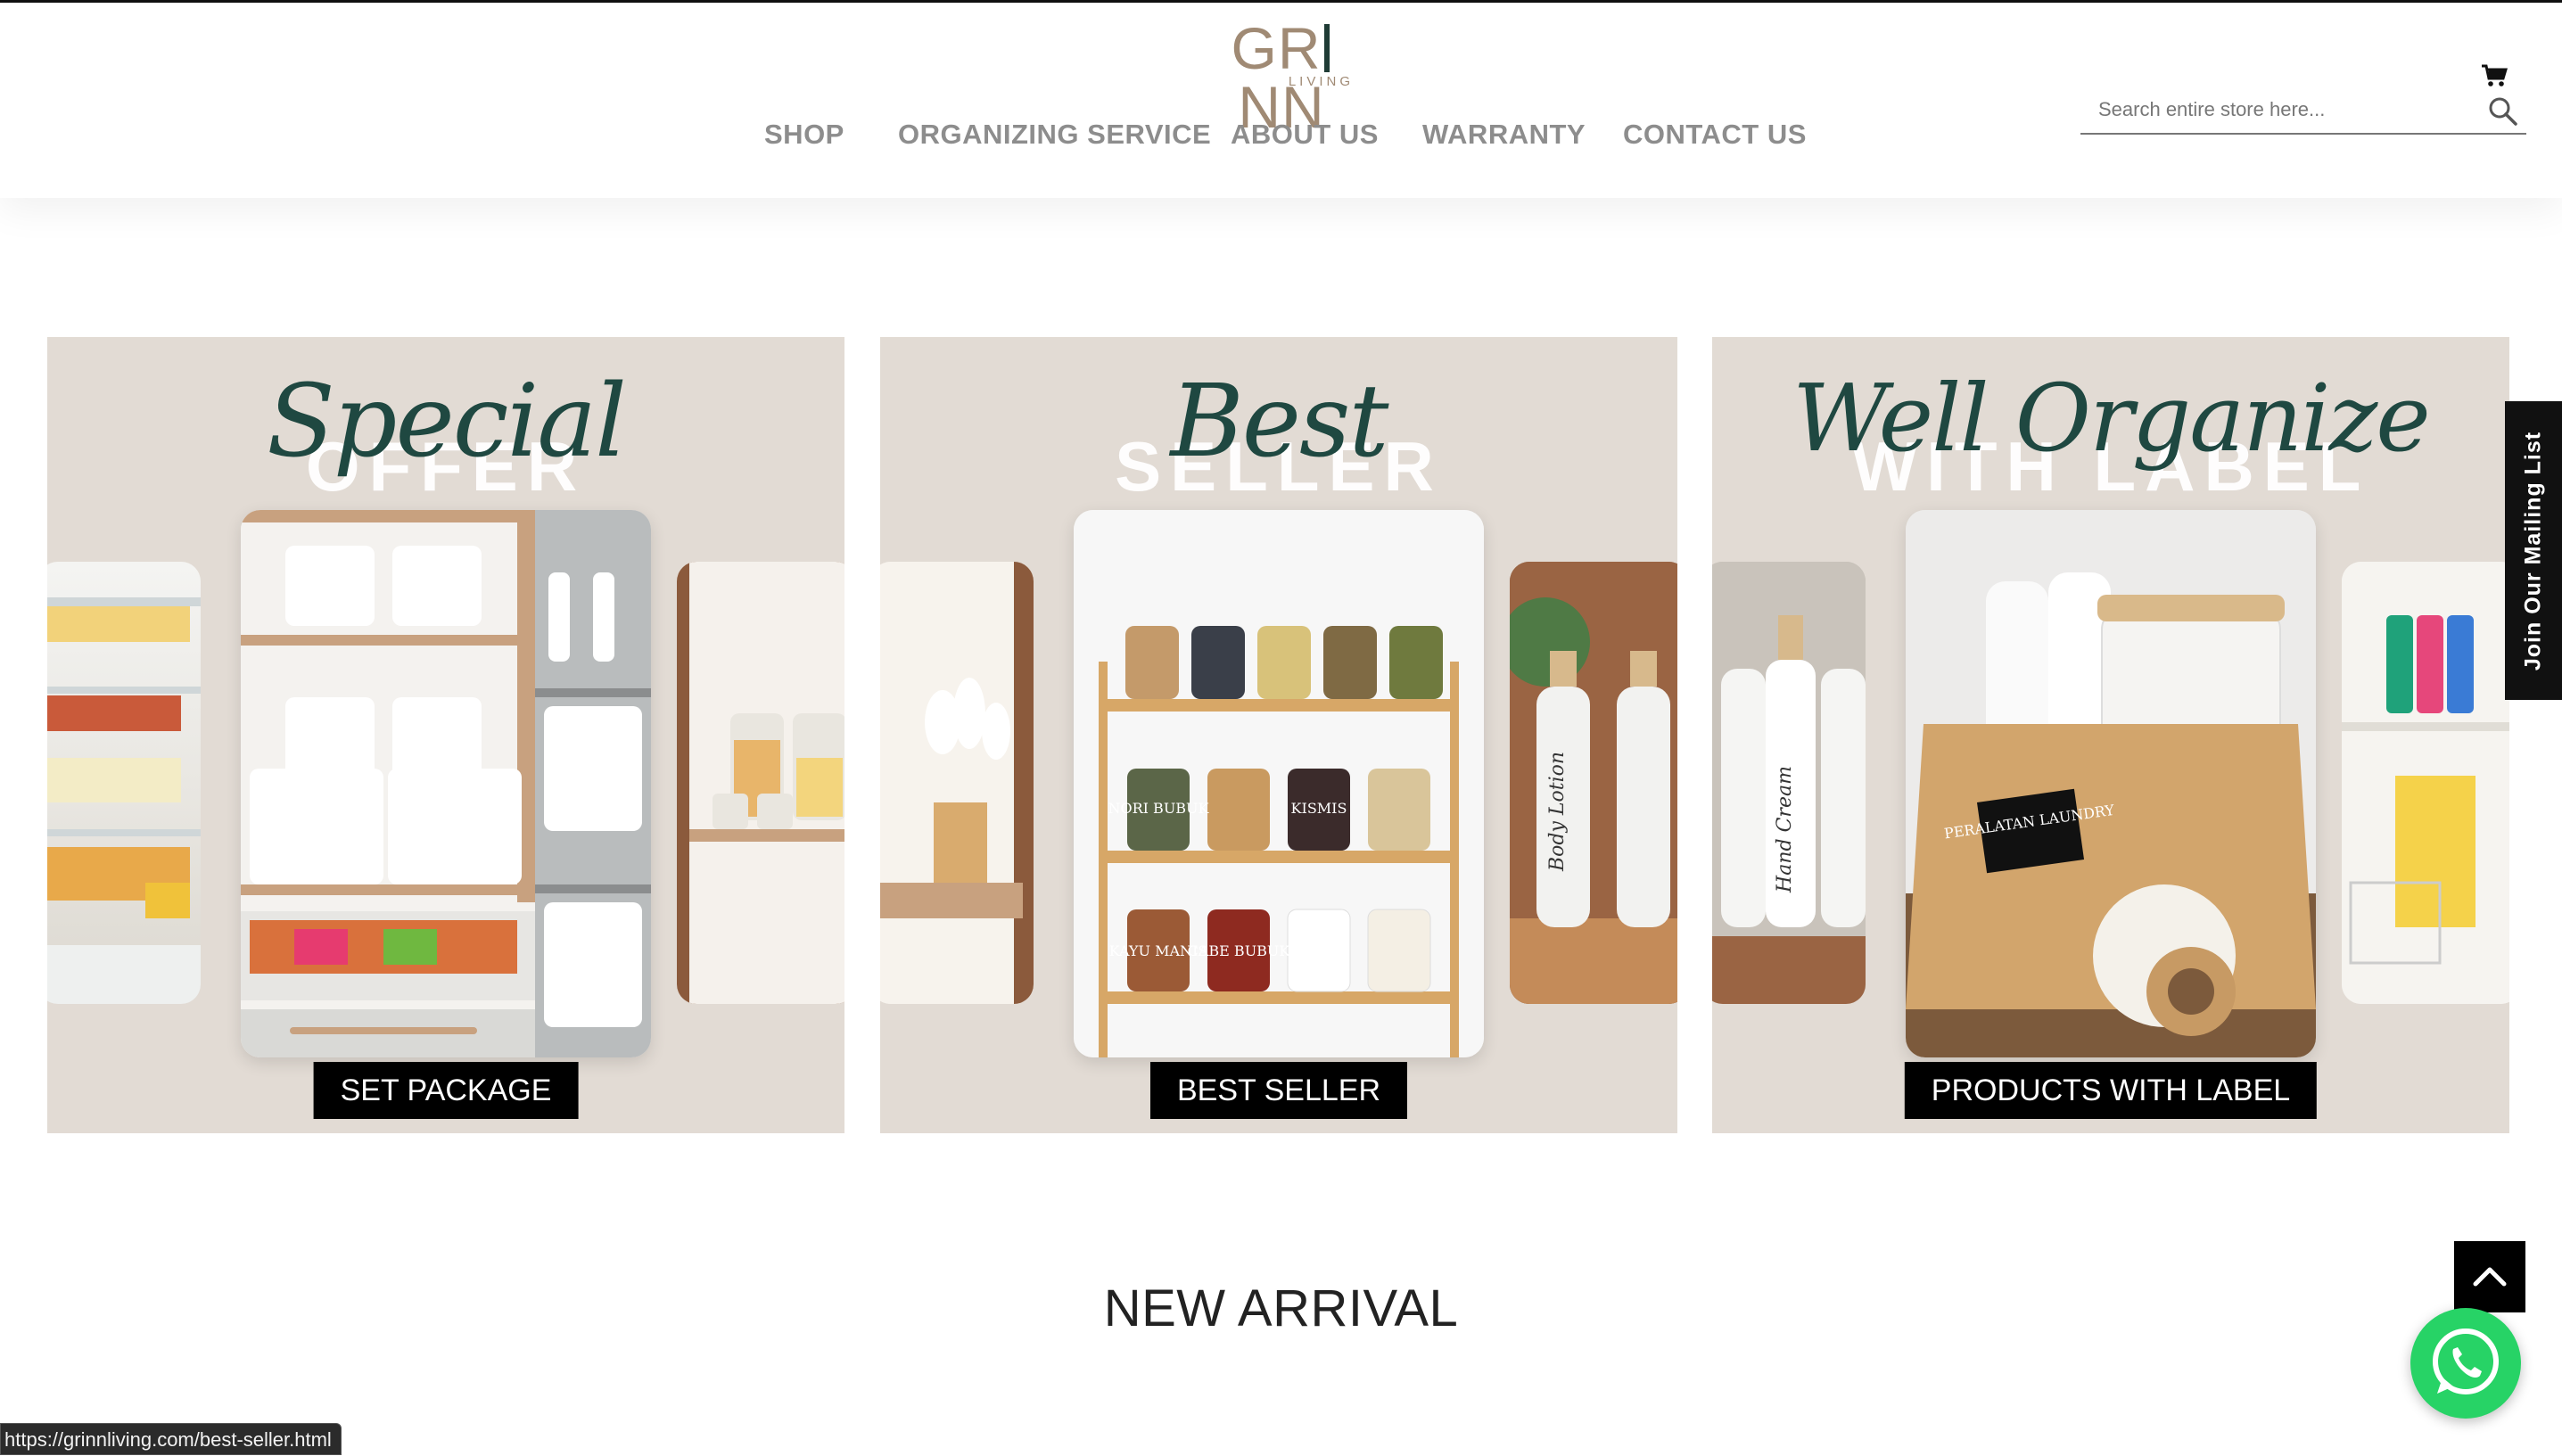 This screenshot has height=1456, width=2562. I want to click on chevron-up-icon, so click(2490, 1277).